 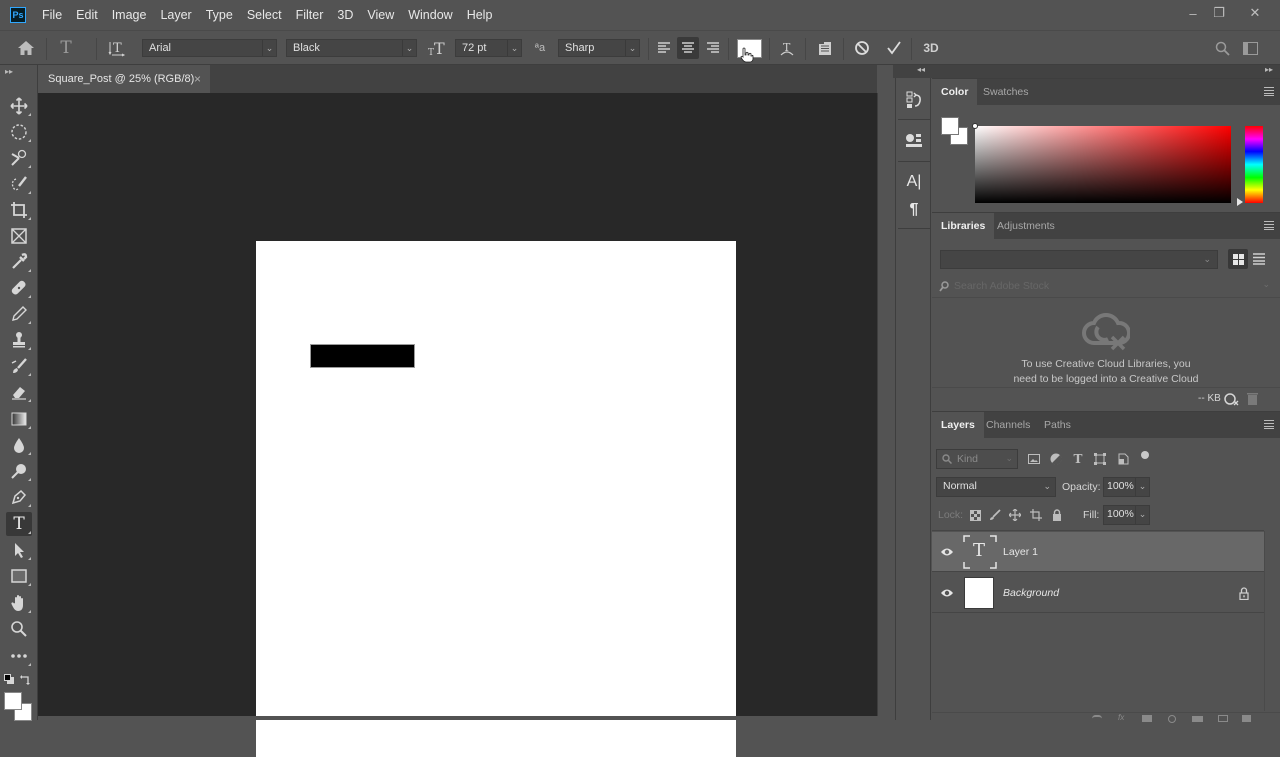 I want to click on panel-menu-icon, so click(x=1269, y=225).